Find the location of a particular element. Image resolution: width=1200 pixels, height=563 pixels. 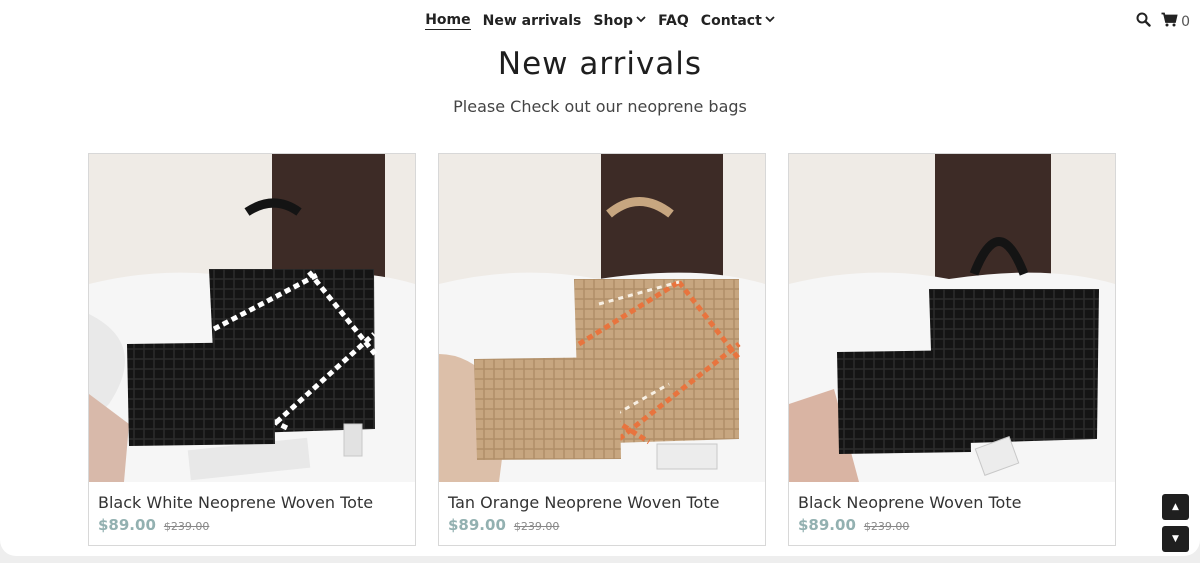

nav-item-label: Contact is located at coordinates (731, 21).